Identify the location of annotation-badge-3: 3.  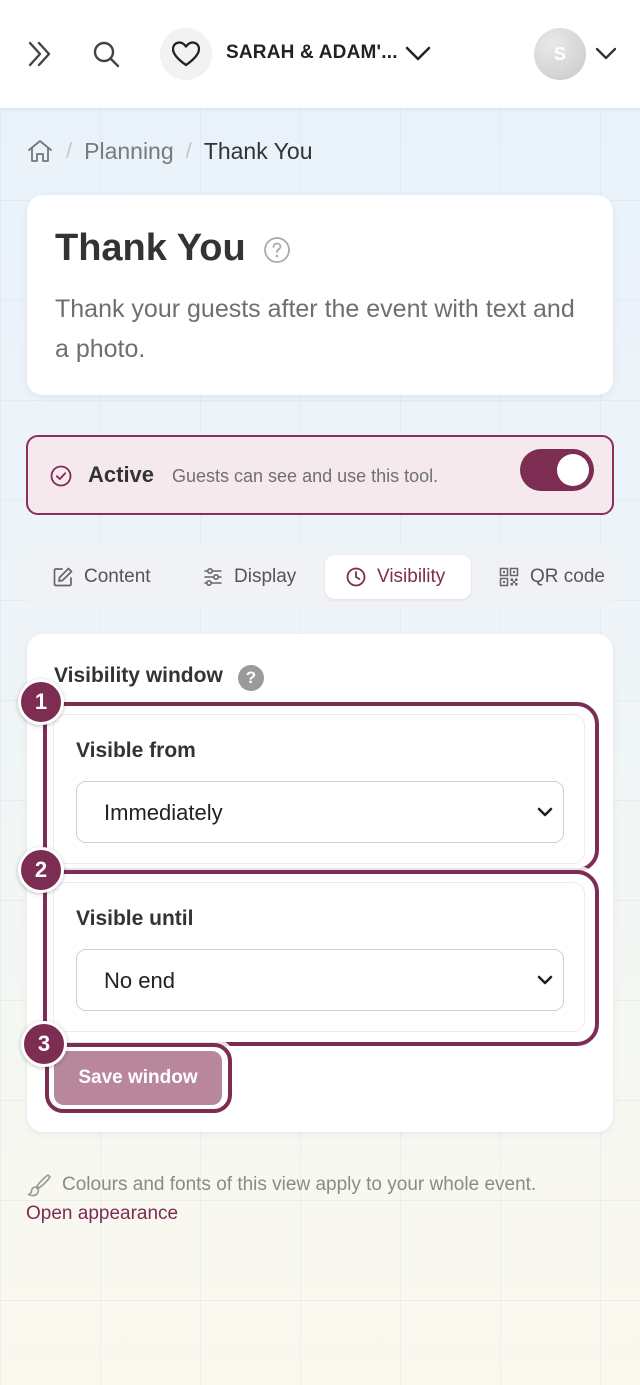
(44, 1044).